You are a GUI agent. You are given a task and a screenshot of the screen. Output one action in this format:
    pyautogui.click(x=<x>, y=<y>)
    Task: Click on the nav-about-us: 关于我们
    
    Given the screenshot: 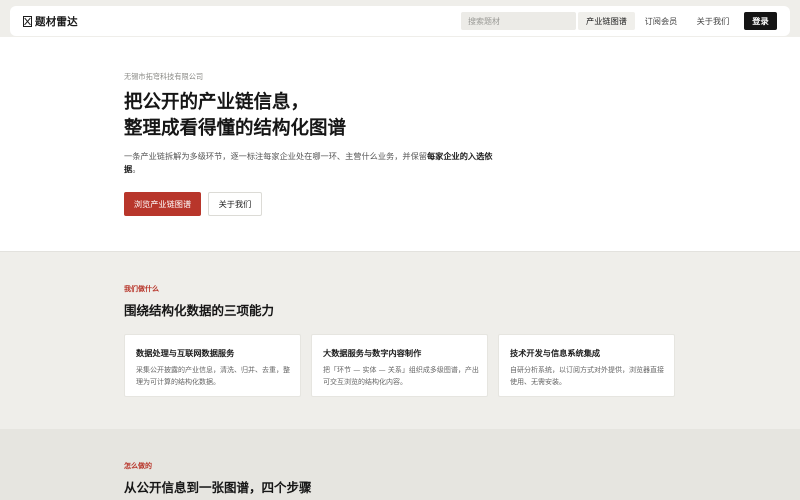 What is the action you would take?
    pyautogui.click(x=713, y=21)
    